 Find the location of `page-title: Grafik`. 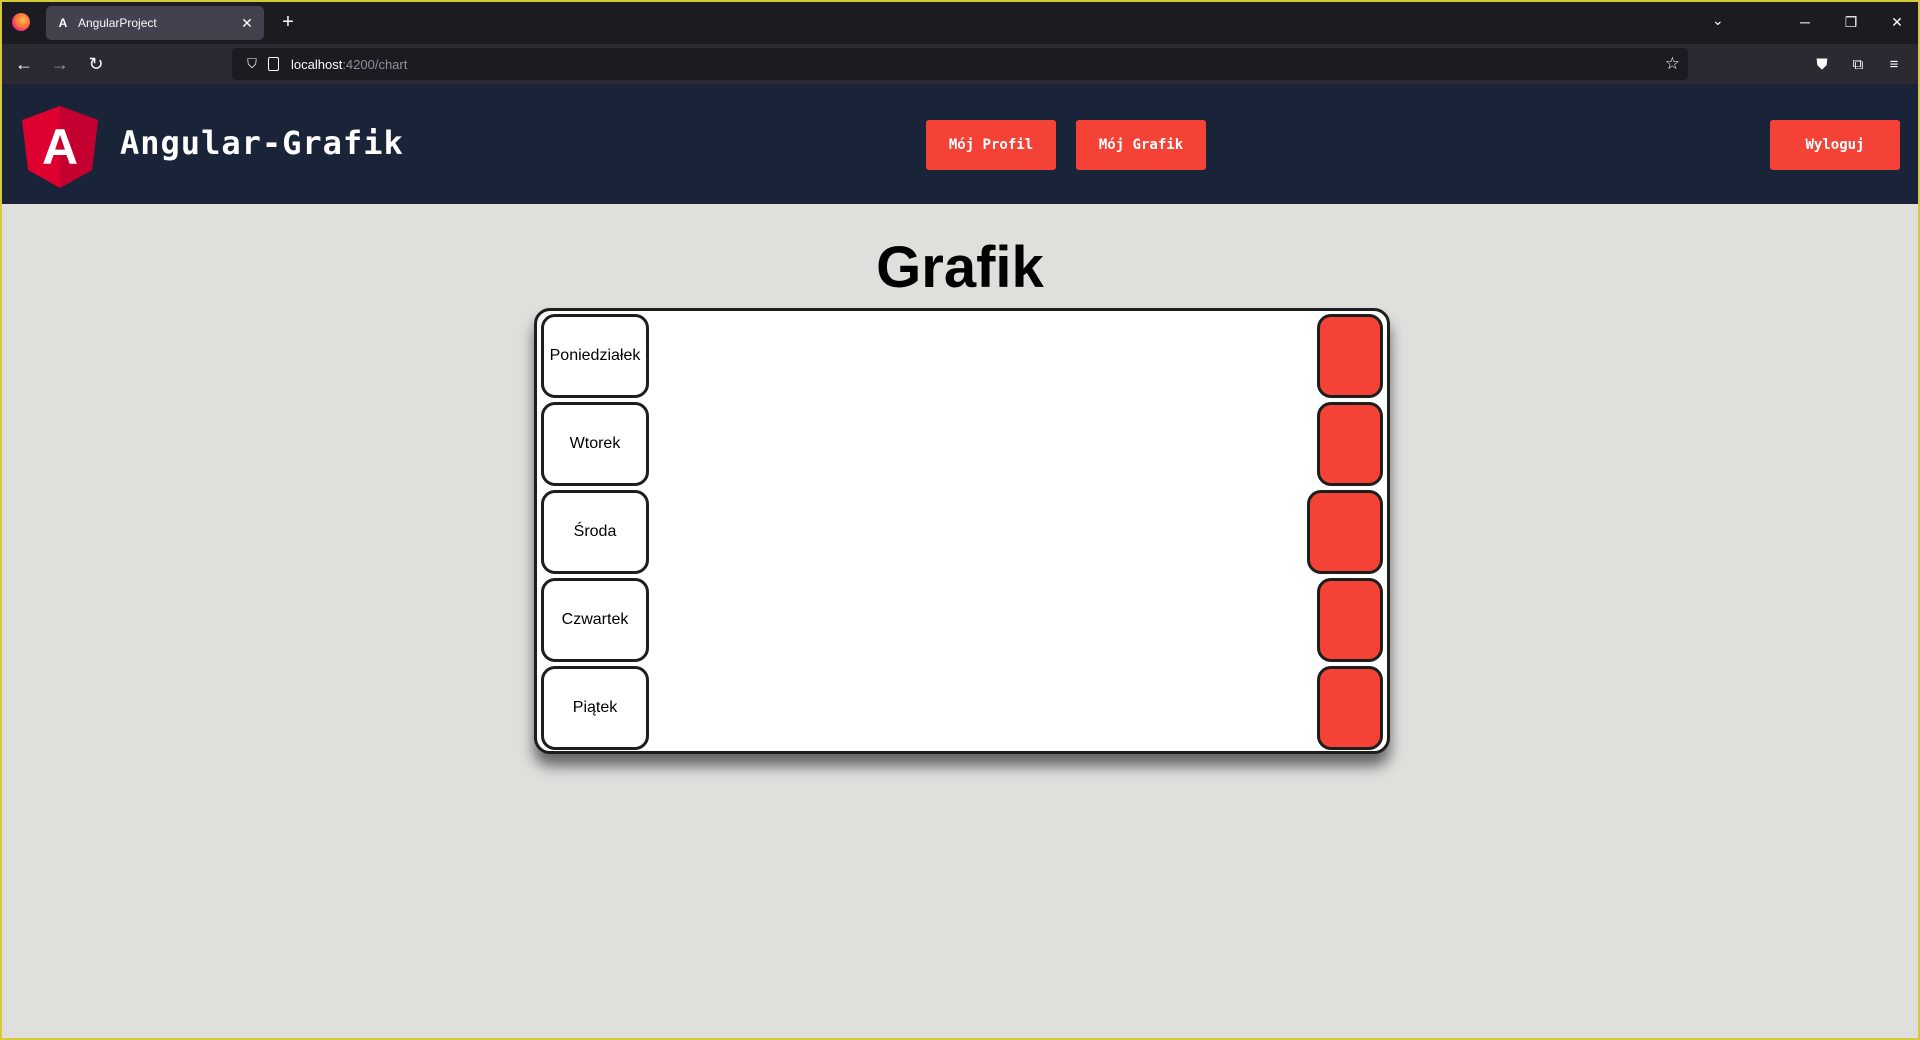

page-title: Grafik is located at coordinates (960, 267).